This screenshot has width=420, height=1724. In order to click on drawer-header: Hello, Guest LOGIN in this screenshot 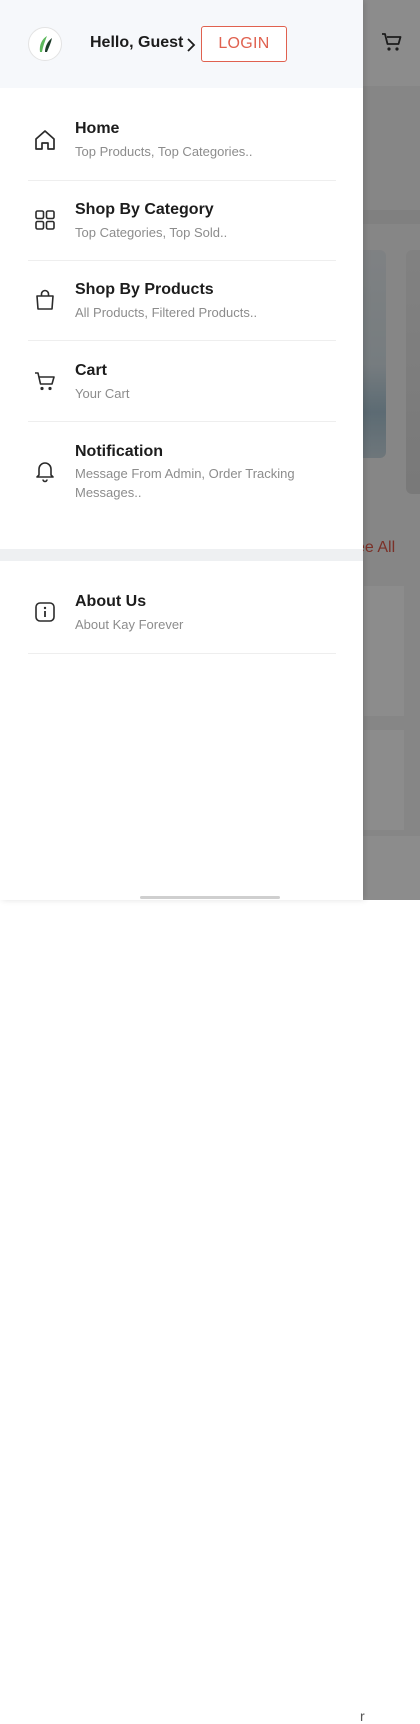, I will do `click(181, 44)`.